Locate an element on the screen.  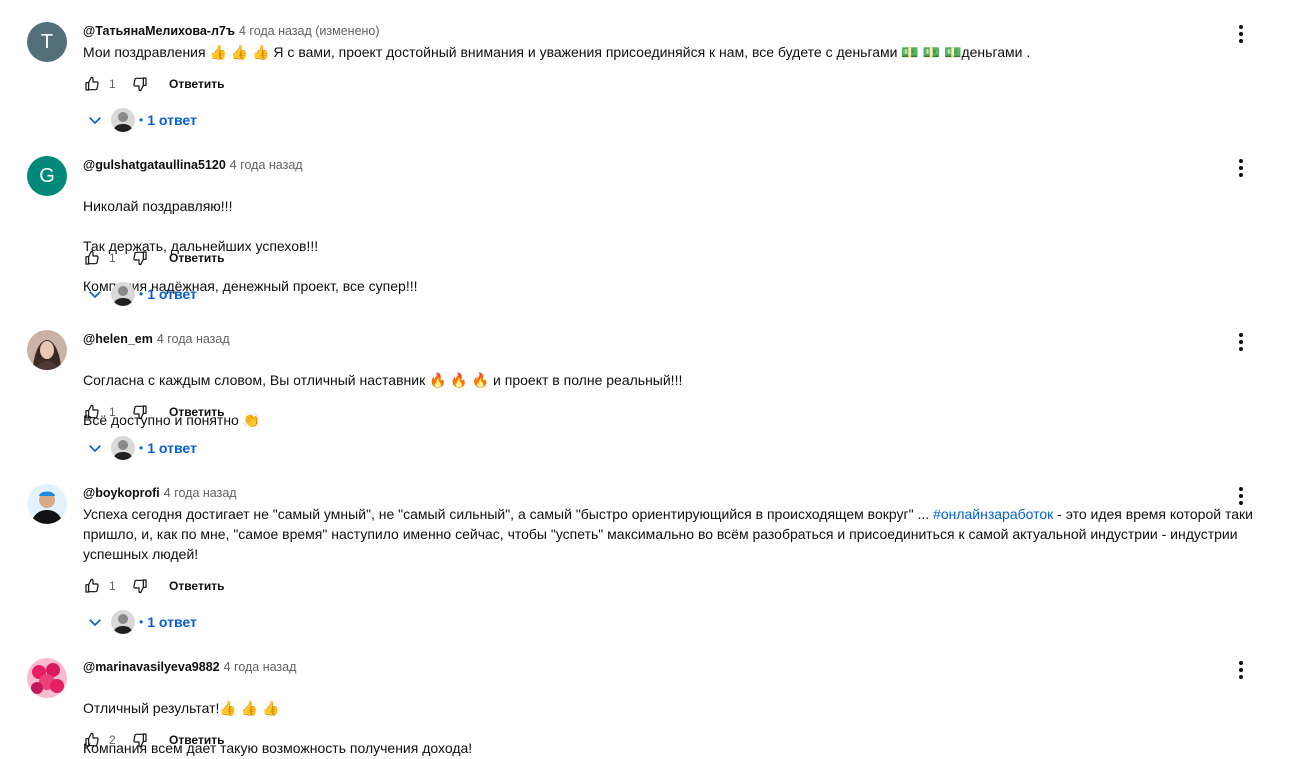
hashtag-link: #онлайнзаработок is located at coordinates (993, 514).